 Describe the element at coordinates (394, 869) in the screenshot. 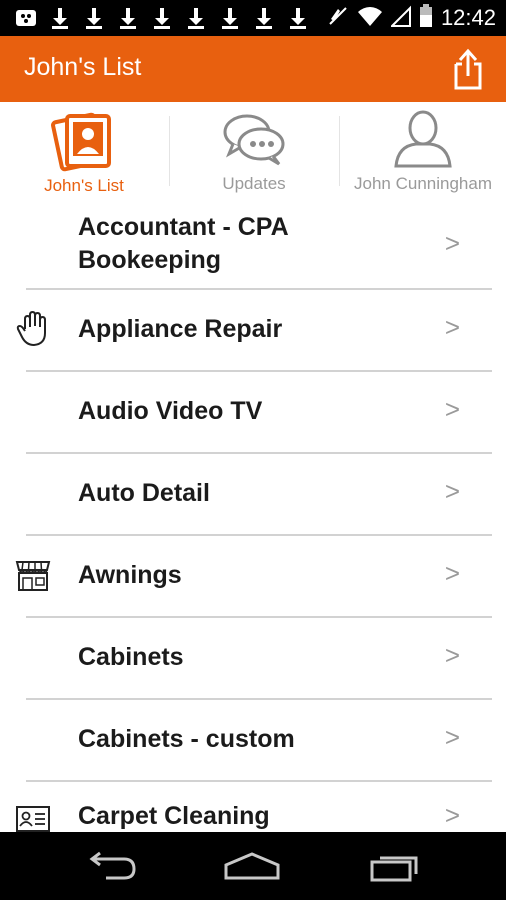

I see `recent-apps-icon` at that location.